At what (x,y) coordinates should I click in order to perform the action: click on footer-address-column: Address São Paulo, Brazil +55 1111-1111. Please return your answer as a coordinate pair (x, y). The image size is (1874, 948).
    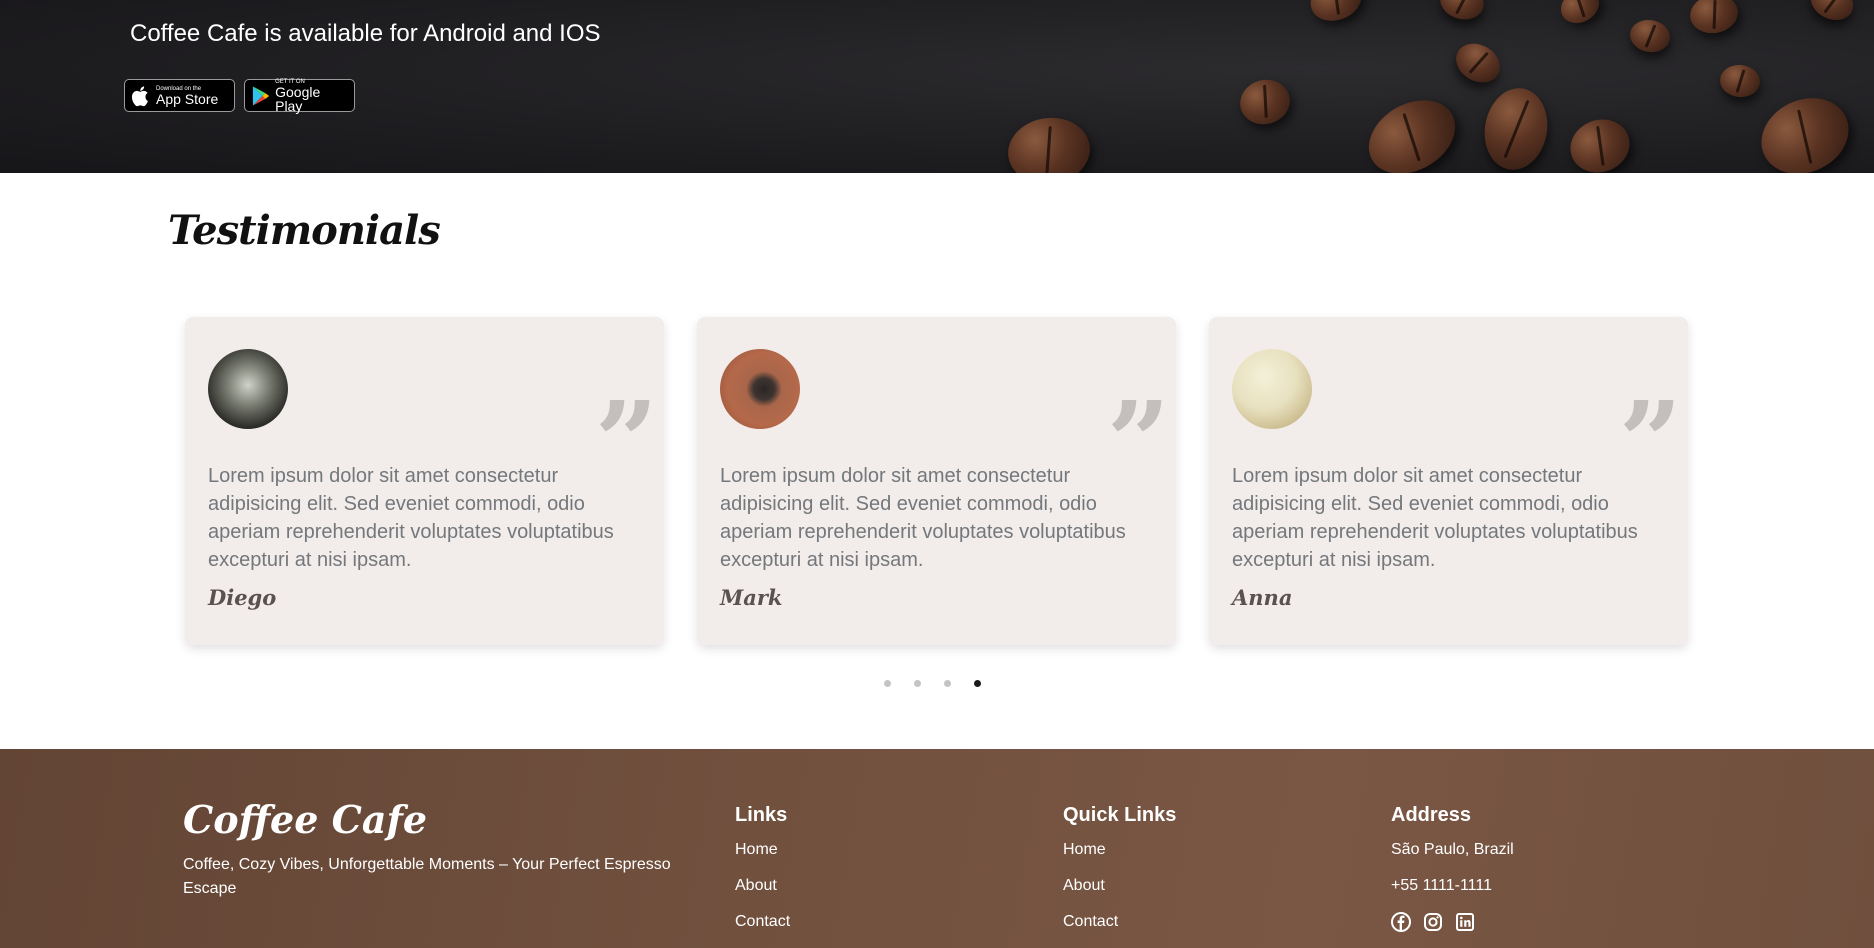
    Looking at the image, I should click on (1452, 868).